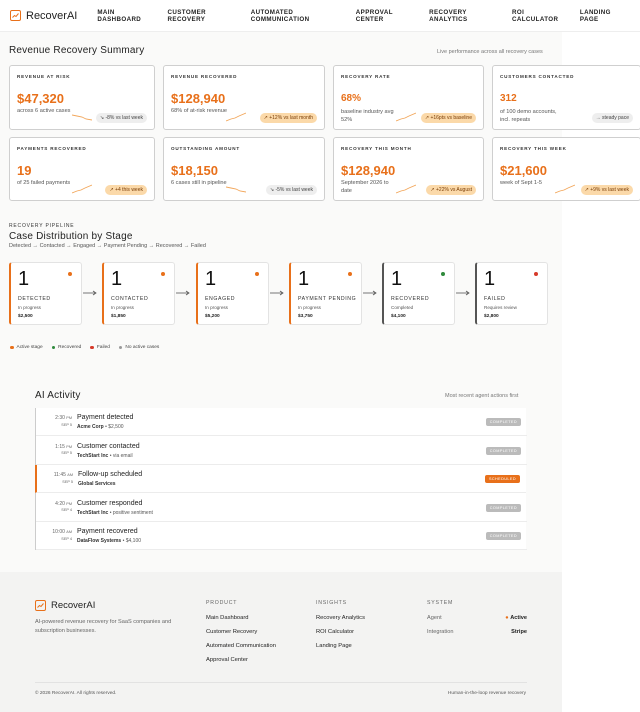 Image resolution: width=640 pixels, height=712 pixels. I want to click on footer-brand: RecoverAI, so click(65, 605).